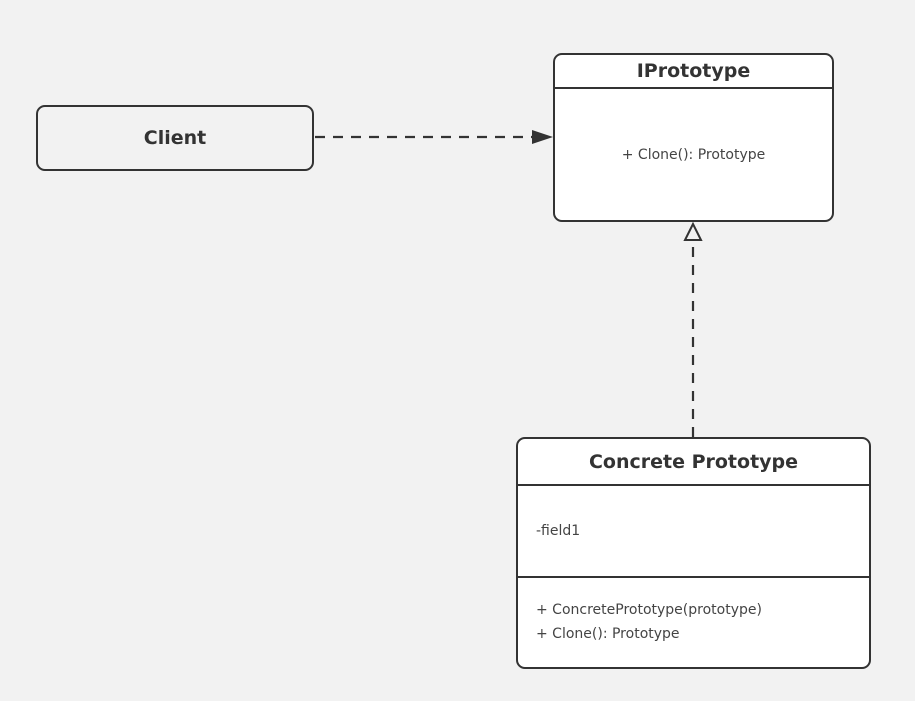  Describe the element at coordinates (693, 231) in the screenshot. I see `realization-triangle-icon` at that location.